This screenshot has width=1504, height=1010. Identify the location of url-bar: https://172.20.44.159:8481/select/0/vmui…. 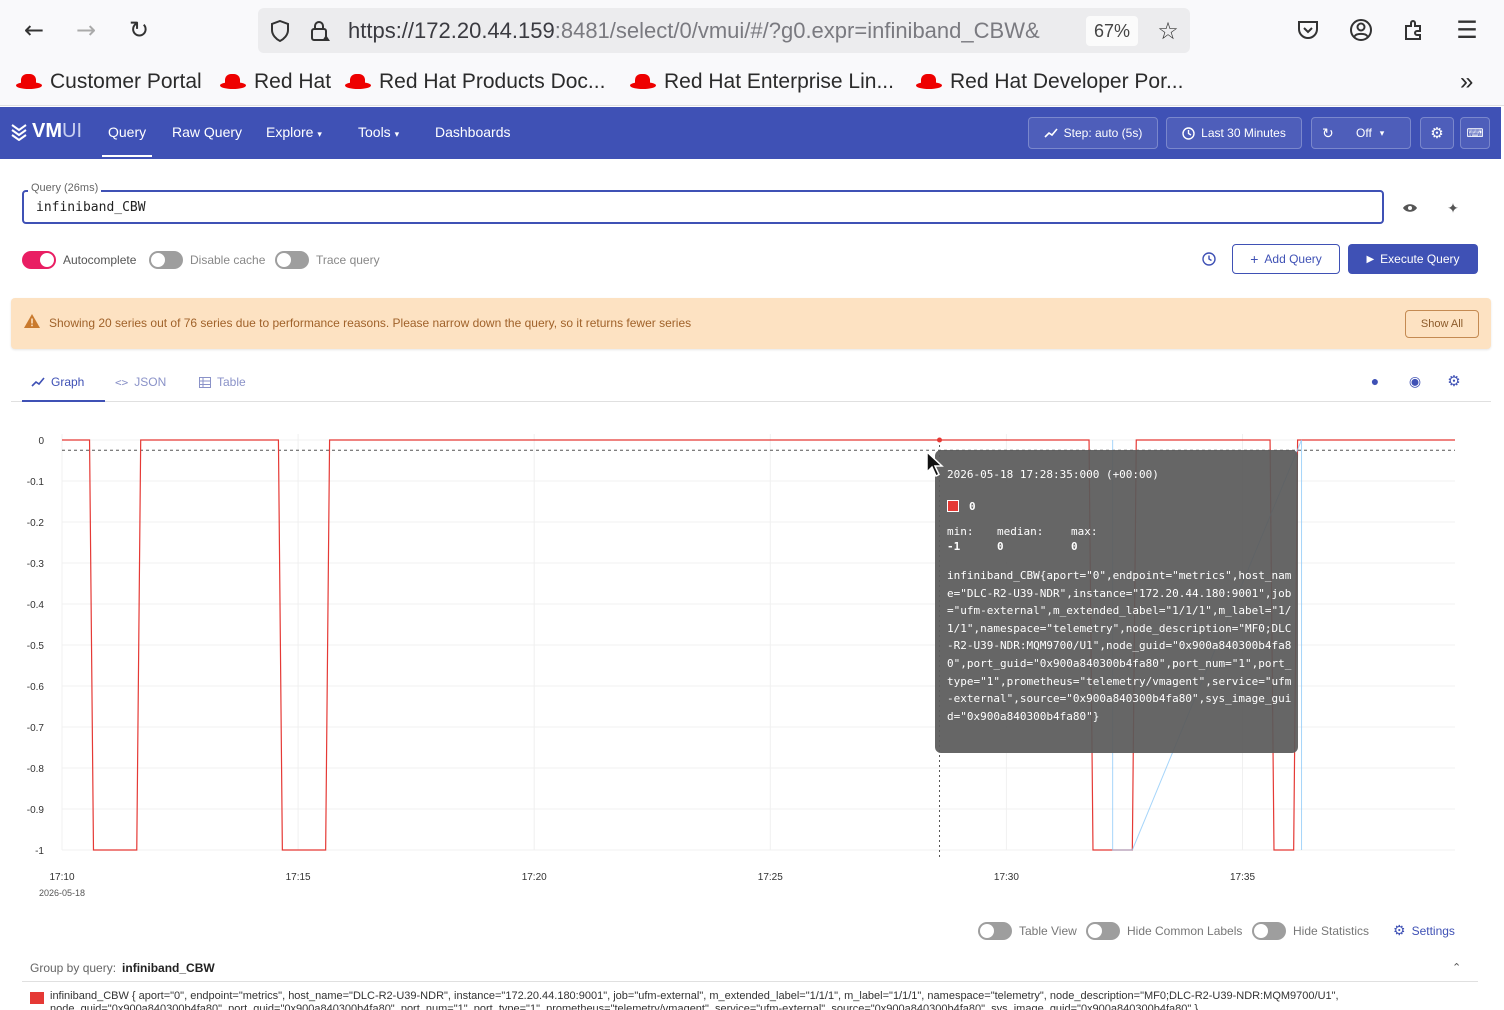
(724, 30).